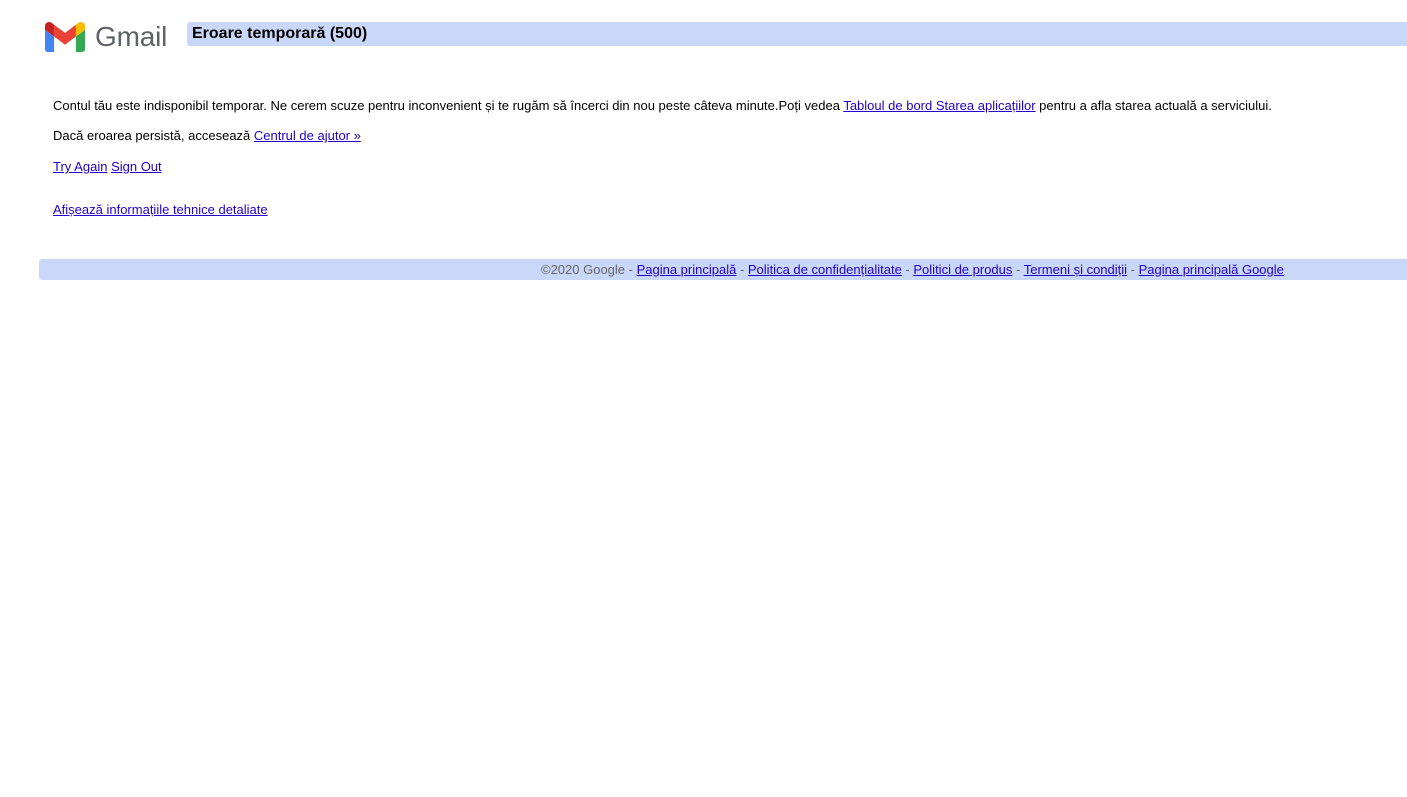 This screenshot has width=1407, height=797. What do you see at coordinates (939, 105) in the screenshot?
I see `status-dashboard-link: Tabloul de bord Starea aplicațiilor` at bounding box center [939, 105].